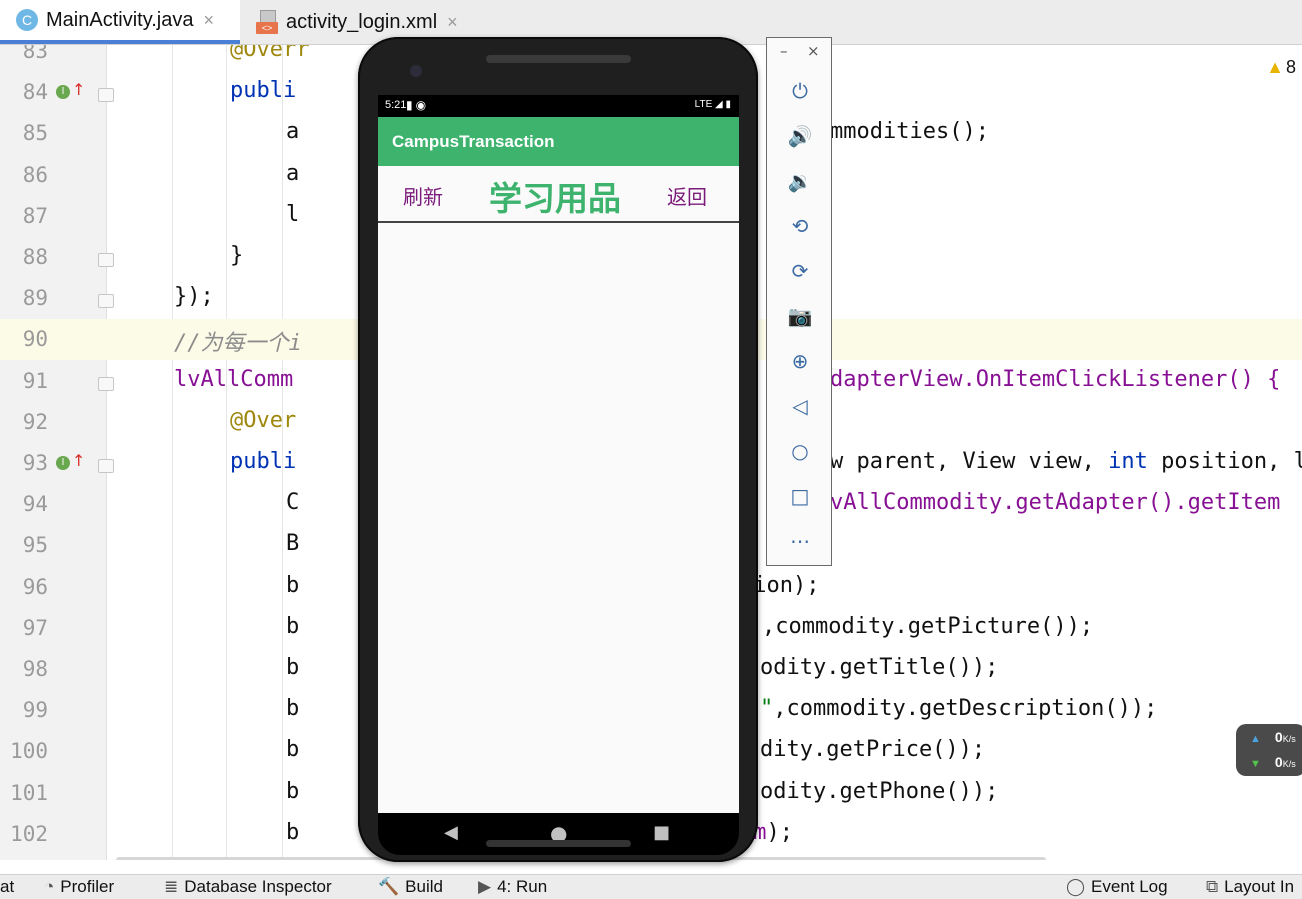 The height and width of the screenshot is (899, 1302). Describe the element at coordinates (24, 216) in the screenshot. I see `line-number: 87` at that location.